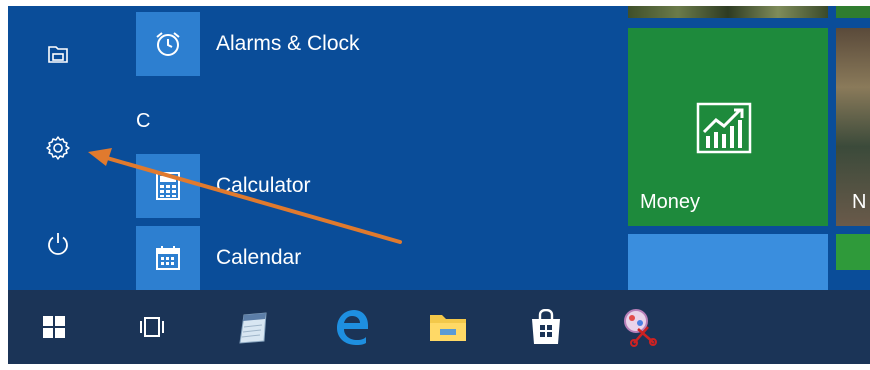 The width and height of the screenshot is (870, 370). I want to click on file-explorer-taskbar-button, so click(448, 327).